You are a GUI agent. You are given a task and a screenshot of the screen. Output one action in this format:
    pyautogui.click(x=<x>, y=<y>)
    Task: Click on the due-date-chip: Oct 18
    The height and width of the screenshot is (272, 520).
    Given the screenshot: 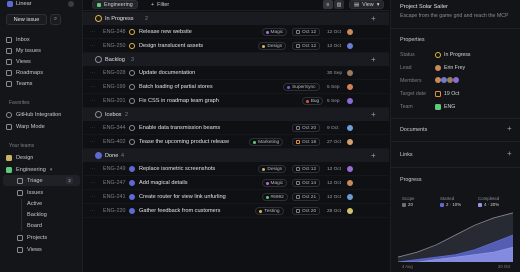 What is the action you would take?
    pyautogui.click(x=306, y=142)
    